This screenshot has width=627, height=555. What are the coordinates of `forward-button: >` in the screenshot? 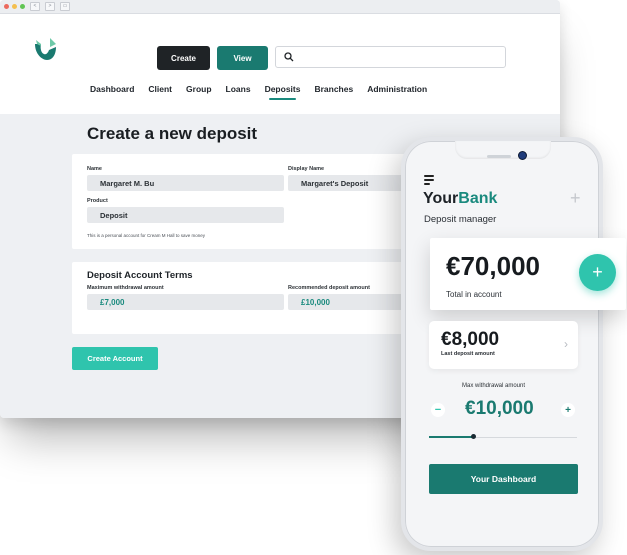 It's located at (50, 6).